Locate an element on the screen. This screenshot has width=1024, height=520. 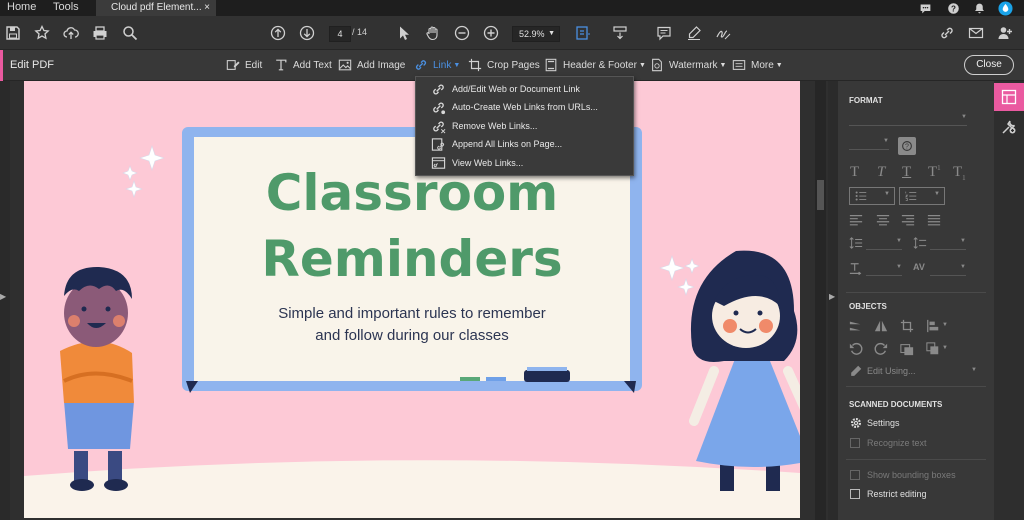
flip-horizontal-icon is located at coordinates (881, 327).